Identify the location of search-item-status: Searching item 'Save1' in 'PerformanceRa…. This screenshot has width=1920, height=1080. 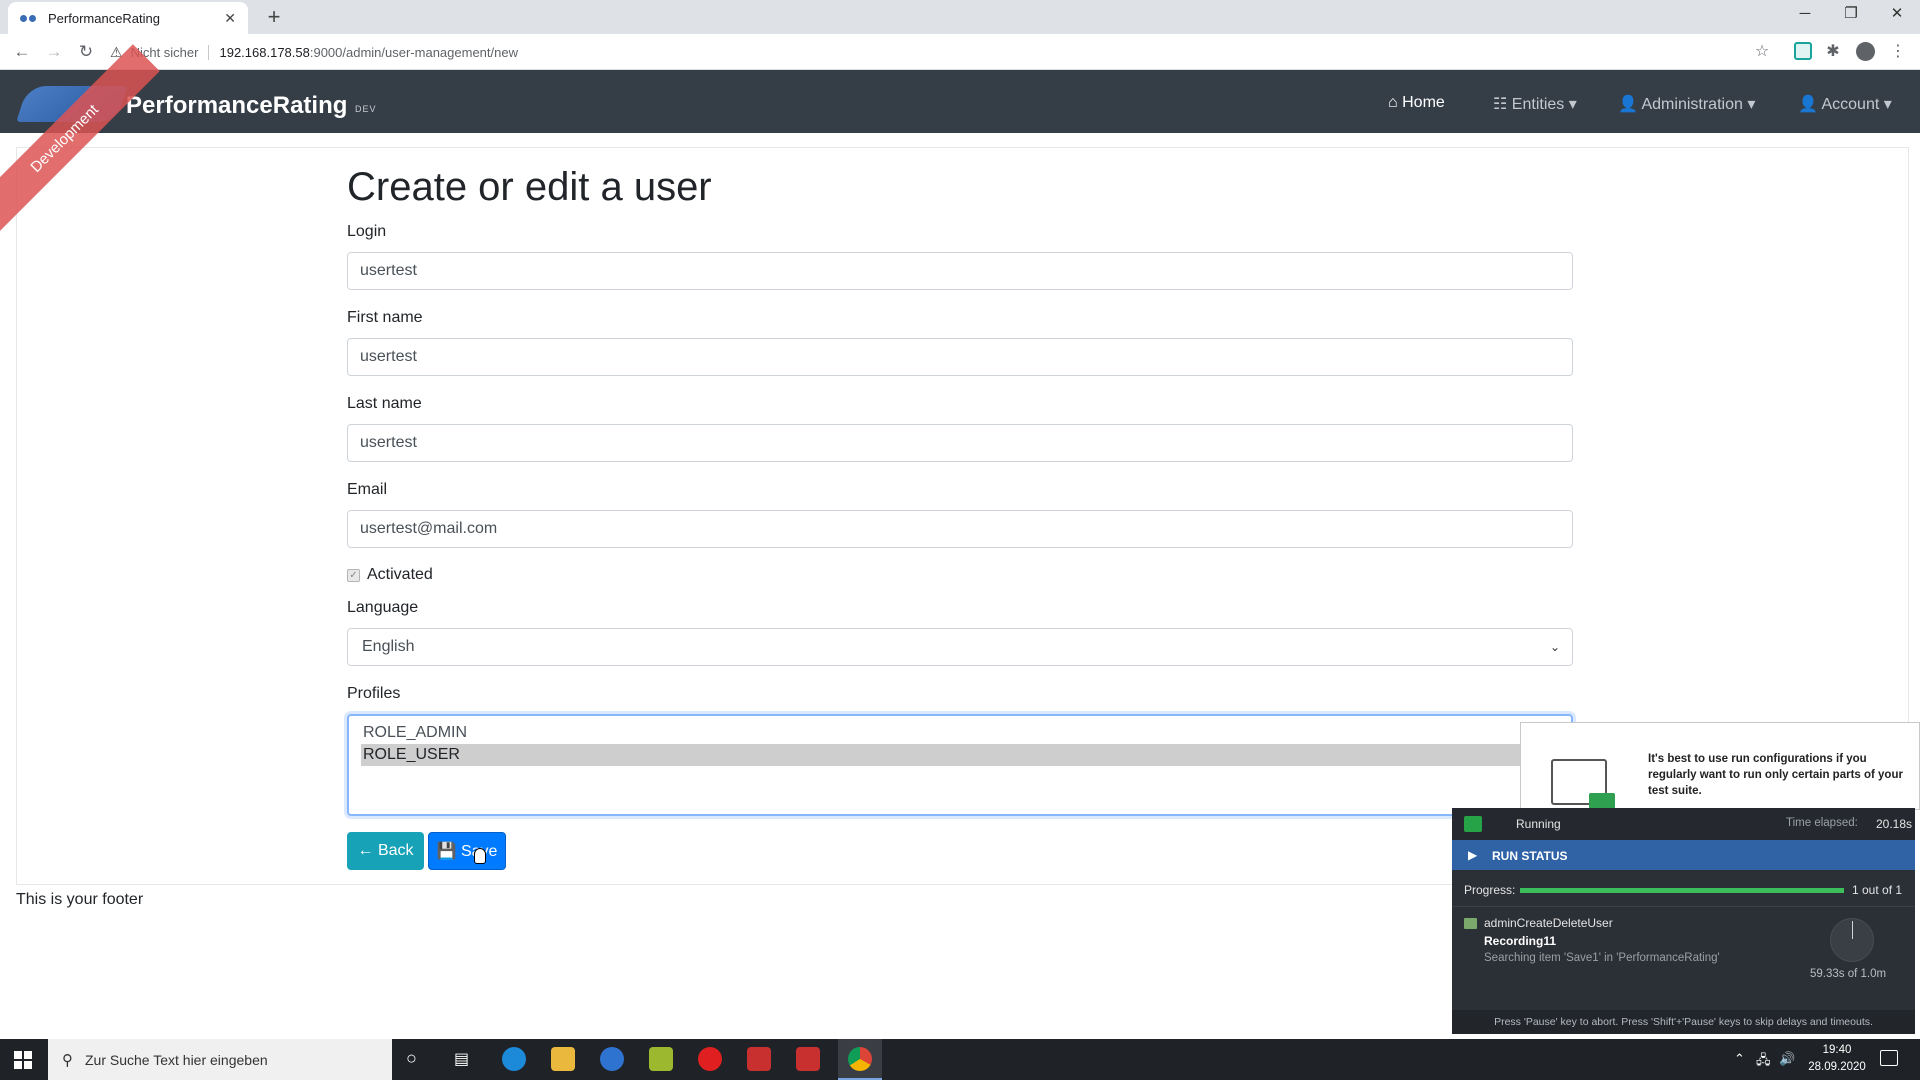
(1602, 958).